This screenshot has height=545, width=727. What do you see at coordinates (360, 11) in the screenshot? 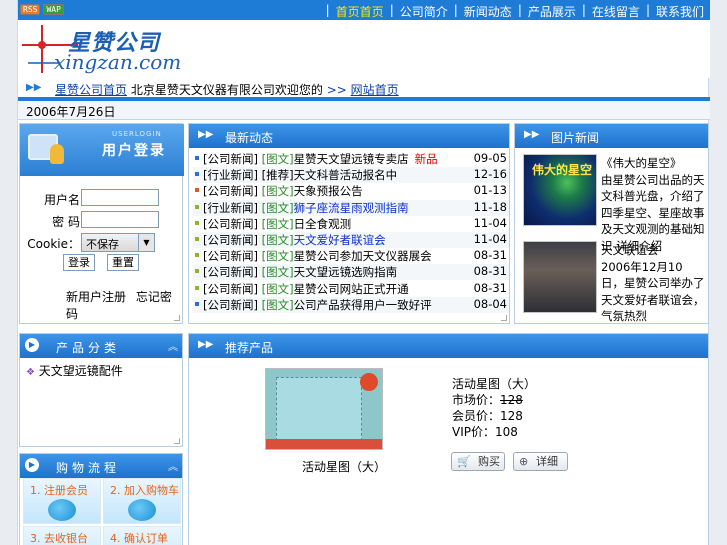
I see `nav-item-home: 首页首页` at bounding box center [360, 11].